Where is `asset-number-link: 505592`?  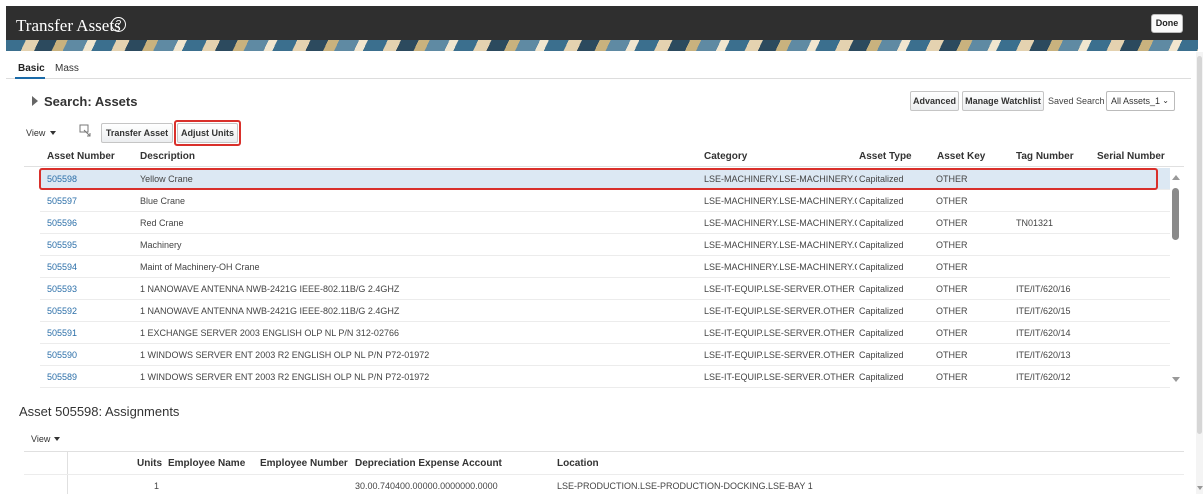
asset-number-link: 505592 is located at coordinates (62, 311).